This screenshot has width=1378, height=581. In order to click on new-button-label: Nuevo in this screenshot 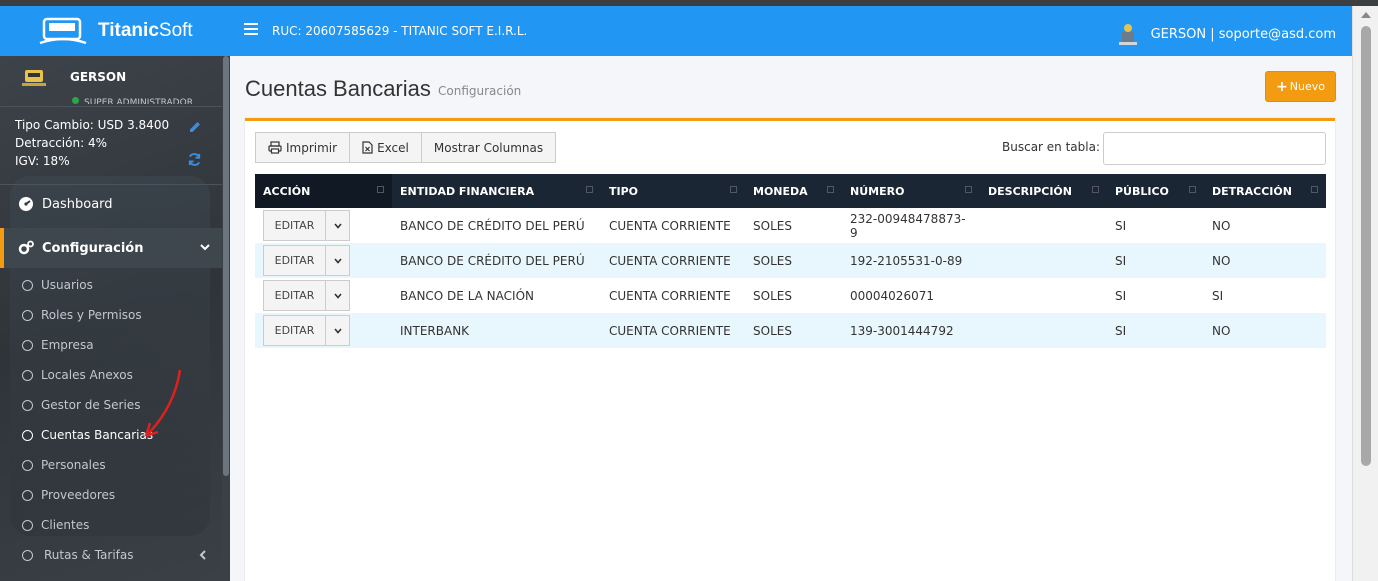, I will do `click(1307, 86)`.